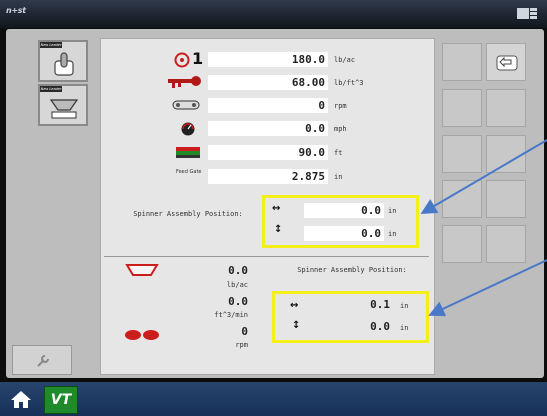 The width and height of the screenshot is (547, 416). What do you see at coordinates (198, 58) in the screenshot?
I see `product-number: 1` at bounding box center [198, 58].